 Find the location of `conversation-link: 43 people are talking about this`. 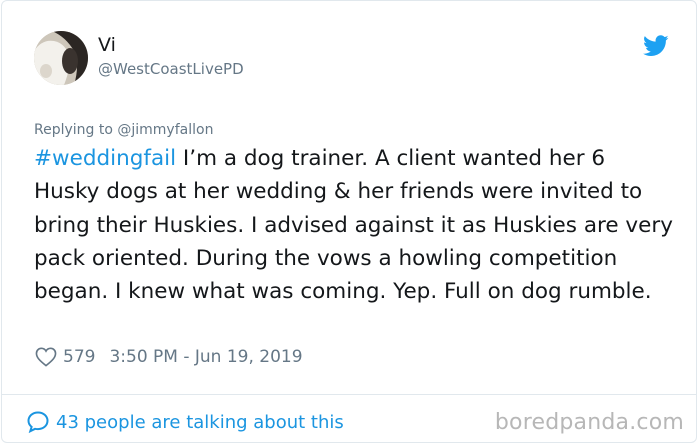

conversation-link: 43 people are talking about this is located at coordinates (185, 422).